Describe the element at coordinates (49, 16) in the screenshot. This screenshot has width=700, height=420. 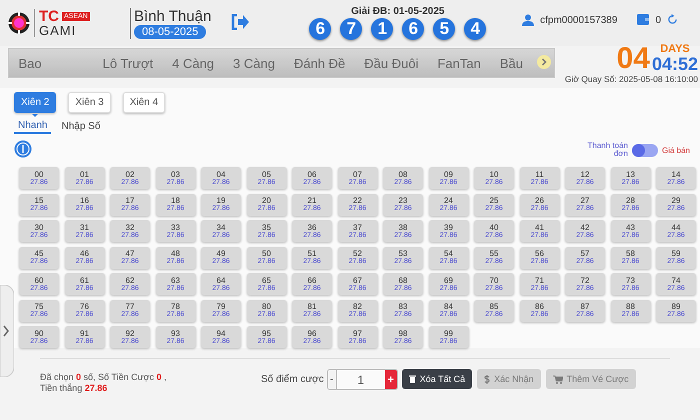
I see `logo-text: TC` at that location.